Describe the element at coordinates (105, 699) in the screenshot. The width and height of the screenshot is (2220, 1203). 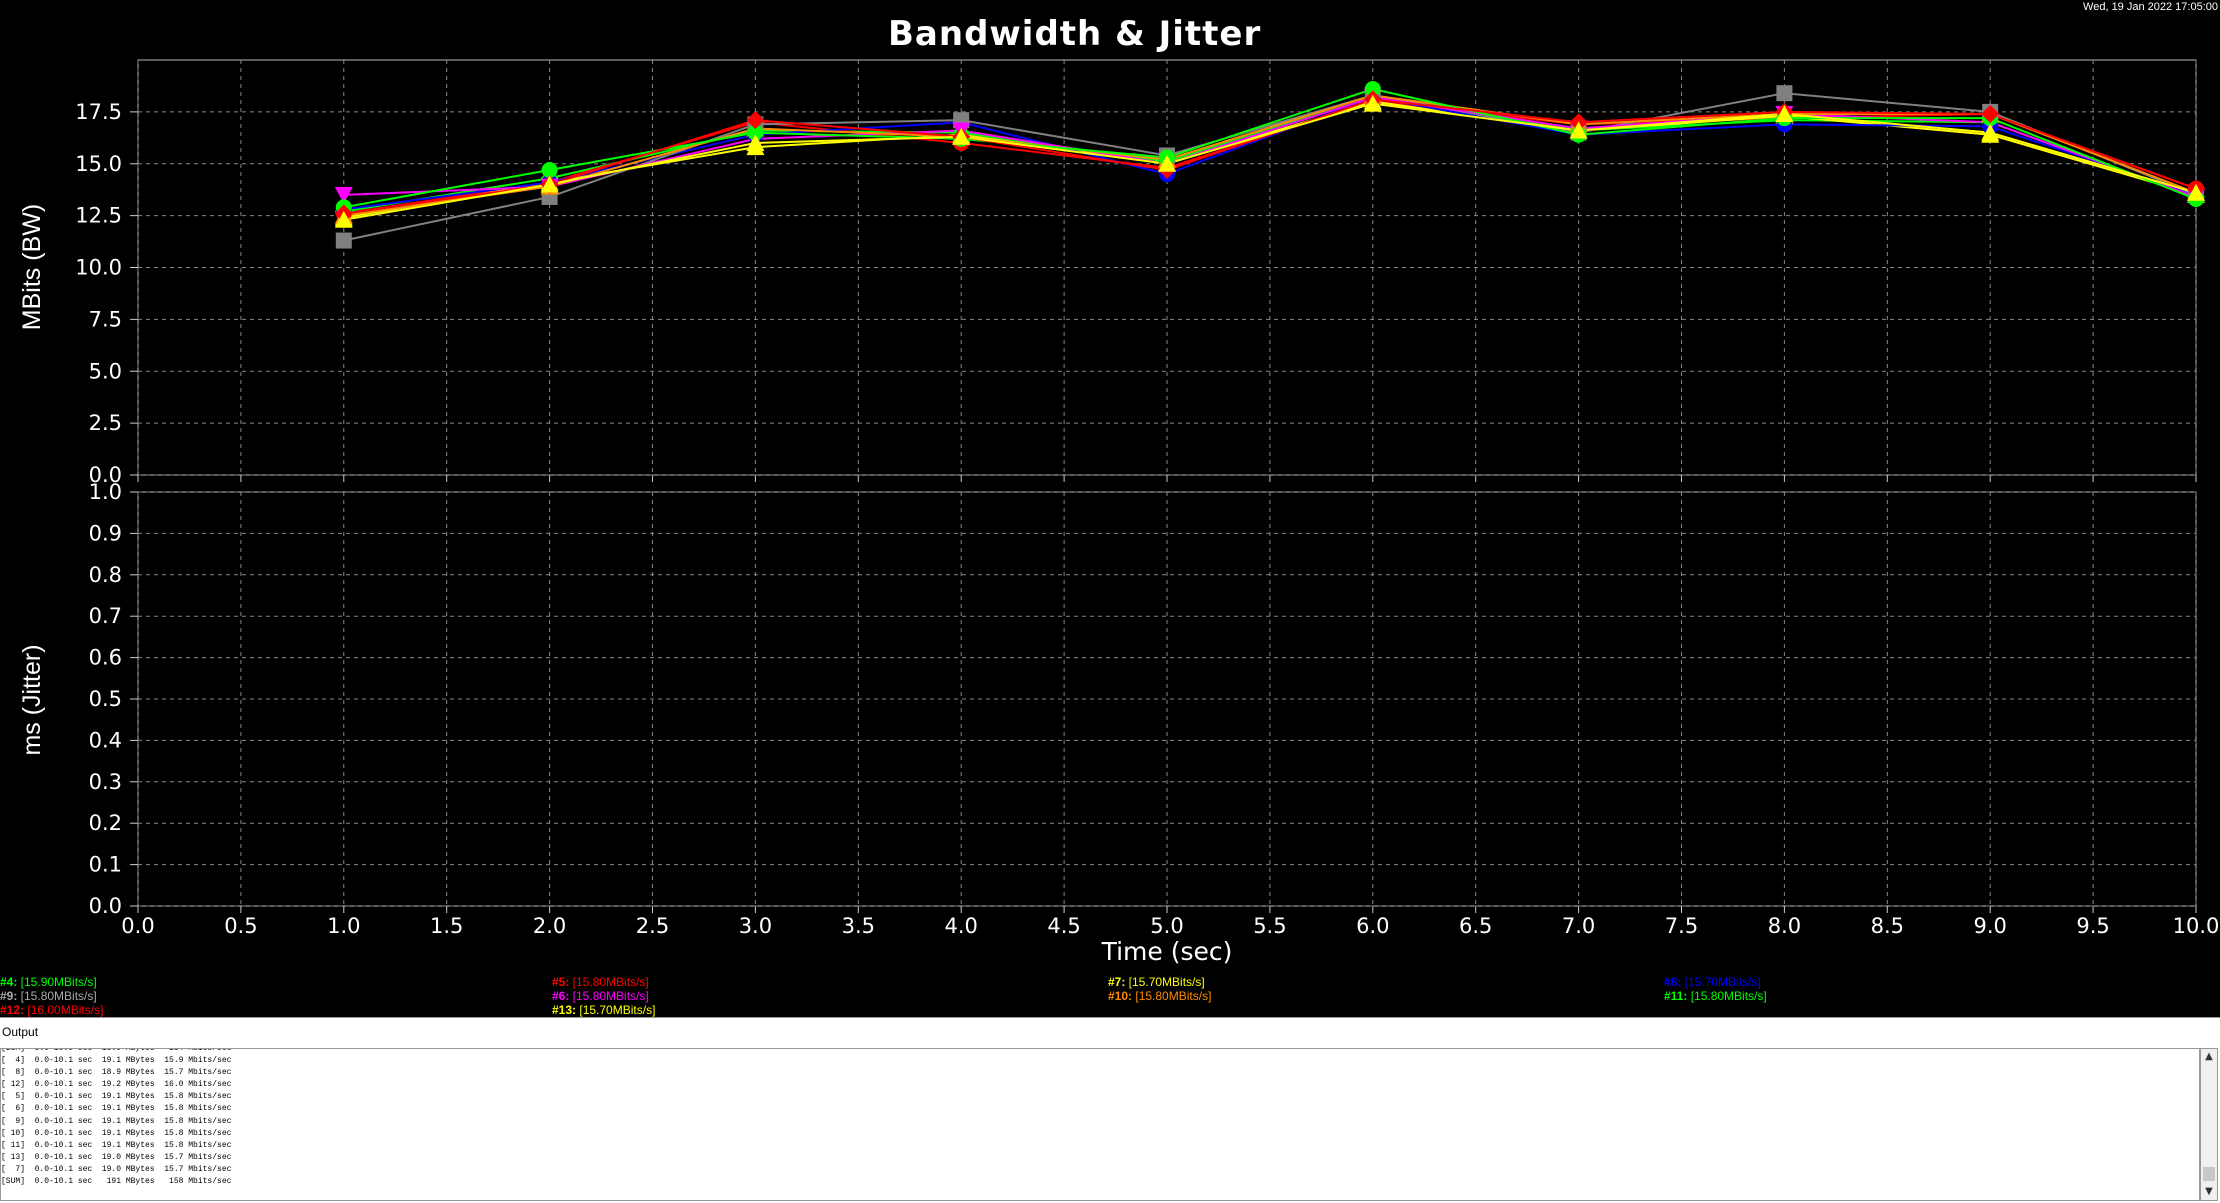
I see `jitter-ytick-label: 0.5` at that location.